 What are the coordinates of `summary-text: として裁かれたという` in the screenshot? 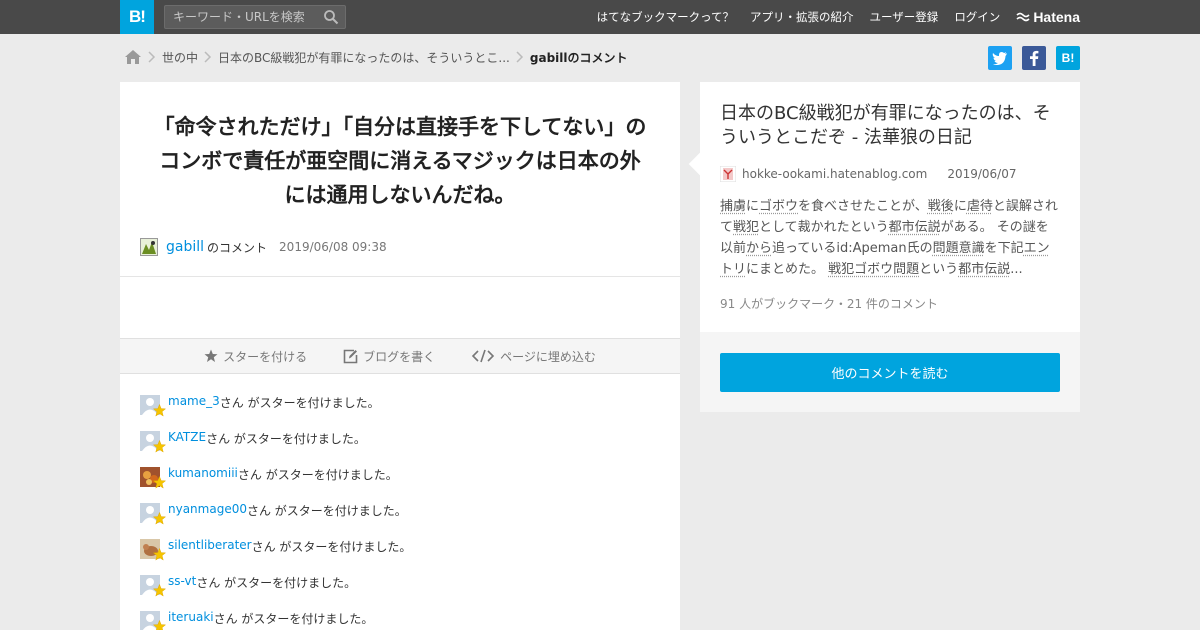 It's located at (824, 227).